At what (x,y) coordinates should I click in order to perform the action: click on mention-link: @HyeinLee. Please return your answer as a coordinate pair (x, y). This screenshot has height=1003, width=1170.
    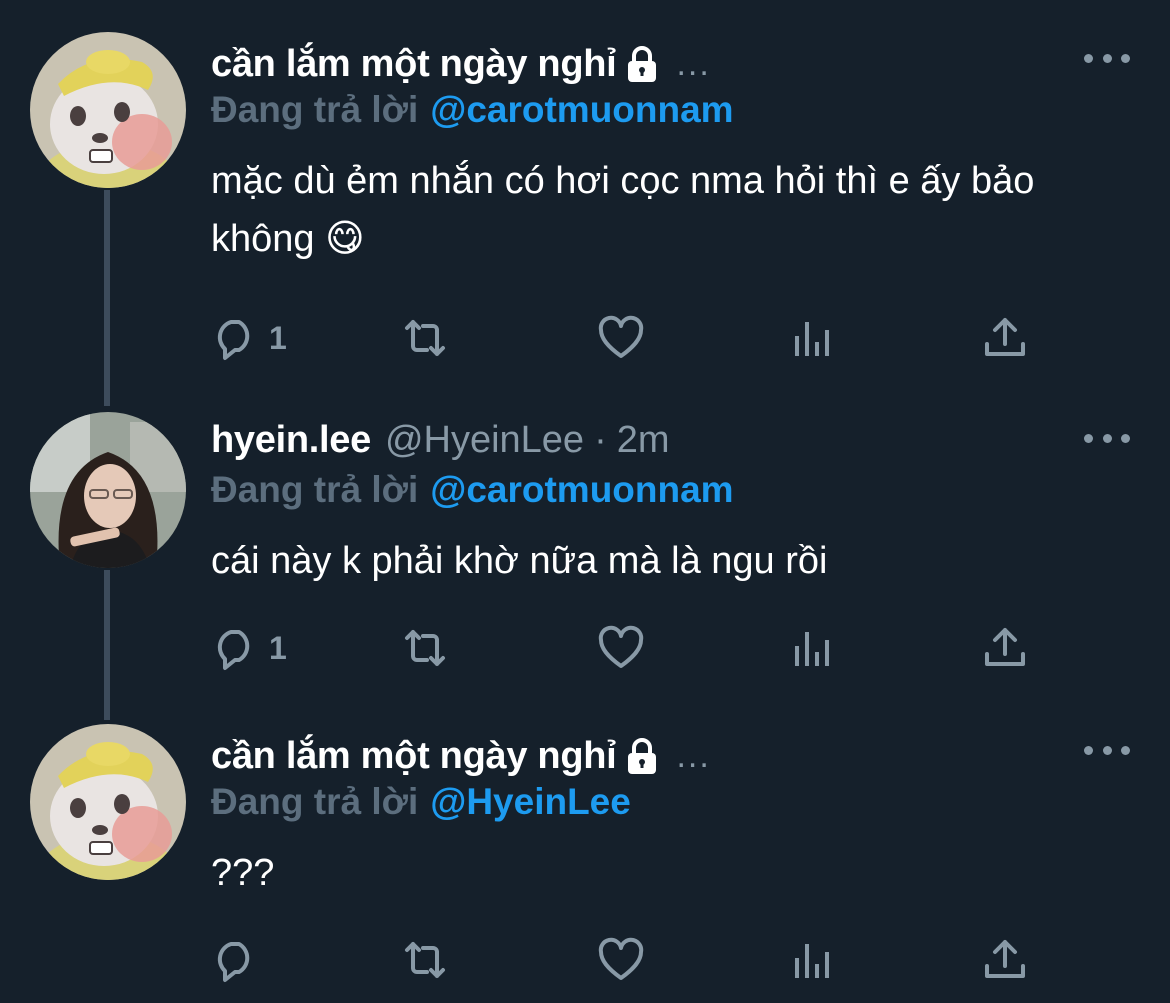
    Looking at the image, I should click on (530, 802).